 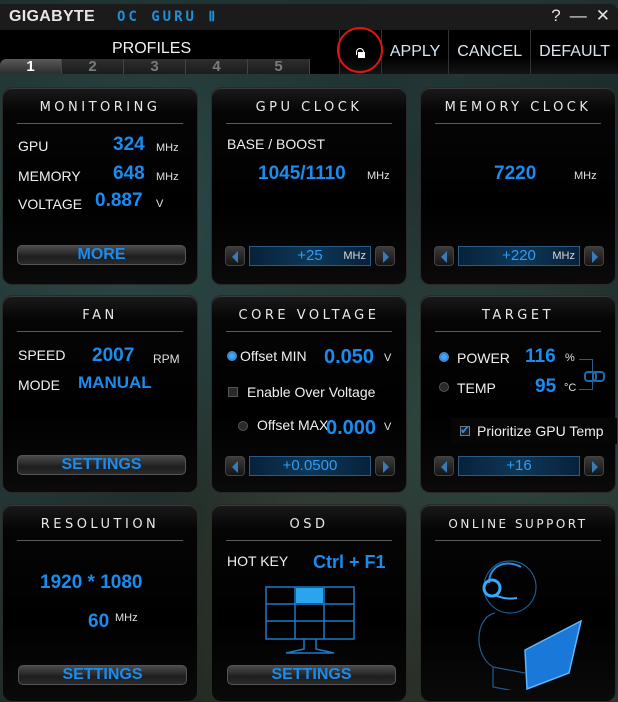 I want to click on voltage-value: 0.887, so click(x=119, y=200).